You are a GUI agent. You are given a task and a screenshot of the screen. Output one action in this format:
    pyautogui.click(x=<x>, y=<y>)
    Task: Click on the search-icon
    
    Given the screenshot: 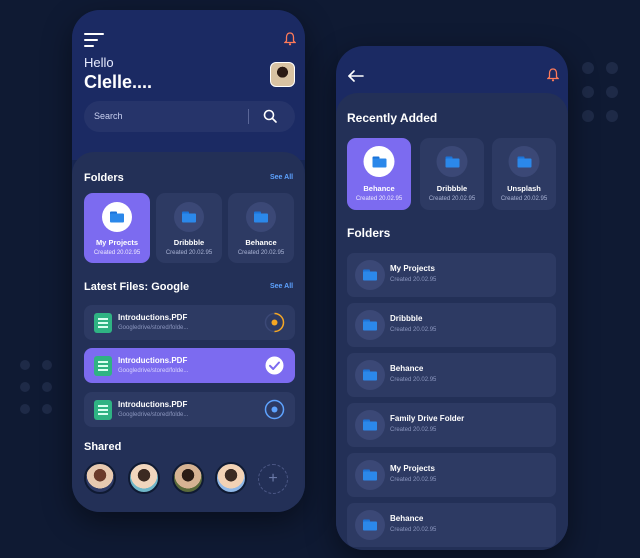 What is the action you would take?
    pyautogui.click(x=270, y=116)
    